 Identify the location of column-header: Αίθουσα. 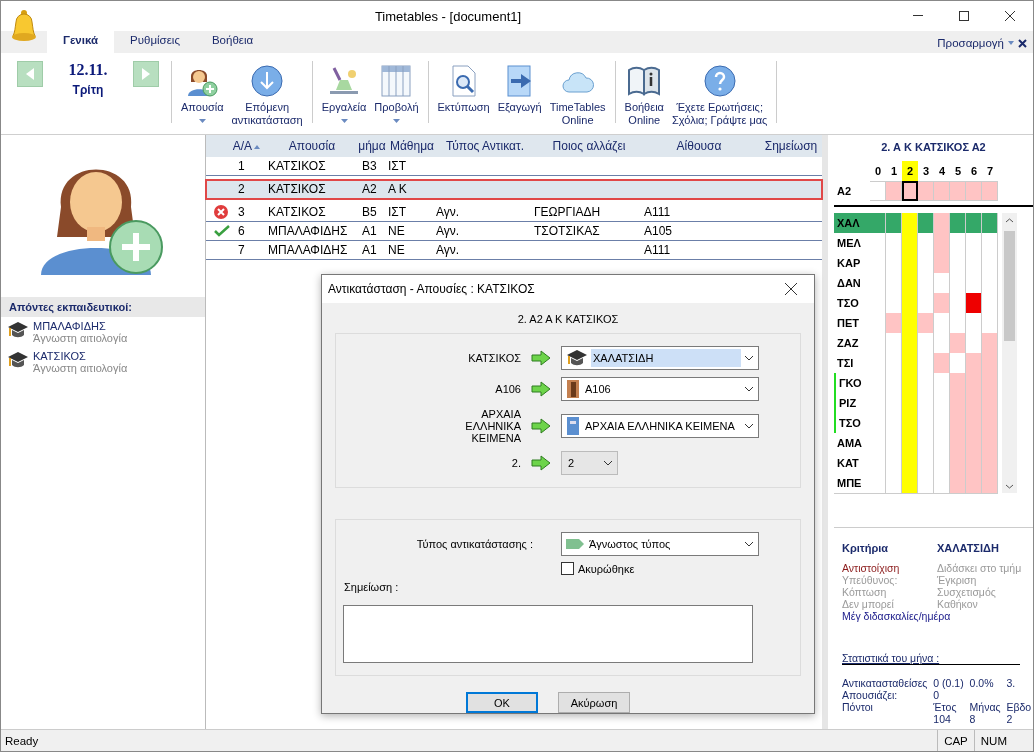
(699, 146).